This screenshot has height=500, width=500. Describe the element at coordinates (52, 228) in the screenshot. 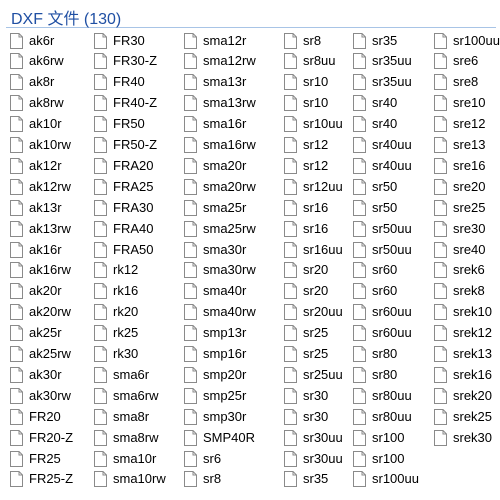

I see `file-item: ak13rw` at that location.